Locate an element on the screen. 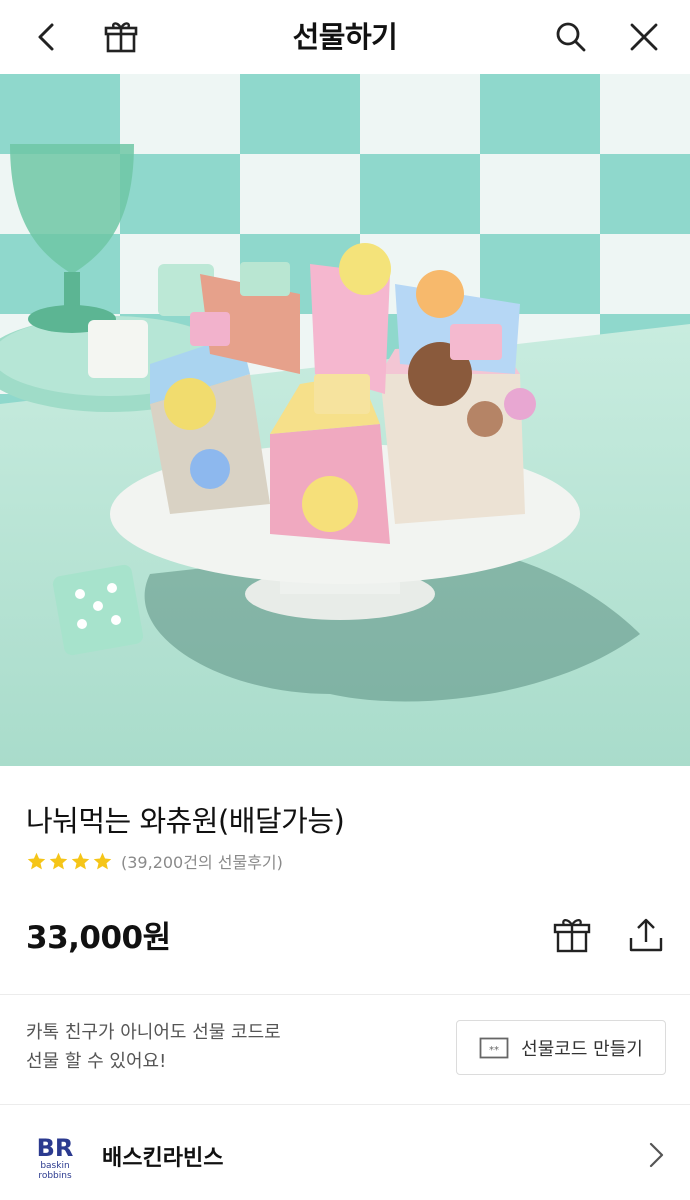 This screenshot has width=690, height=1200. star-rating is located at coordinates (69, 861).